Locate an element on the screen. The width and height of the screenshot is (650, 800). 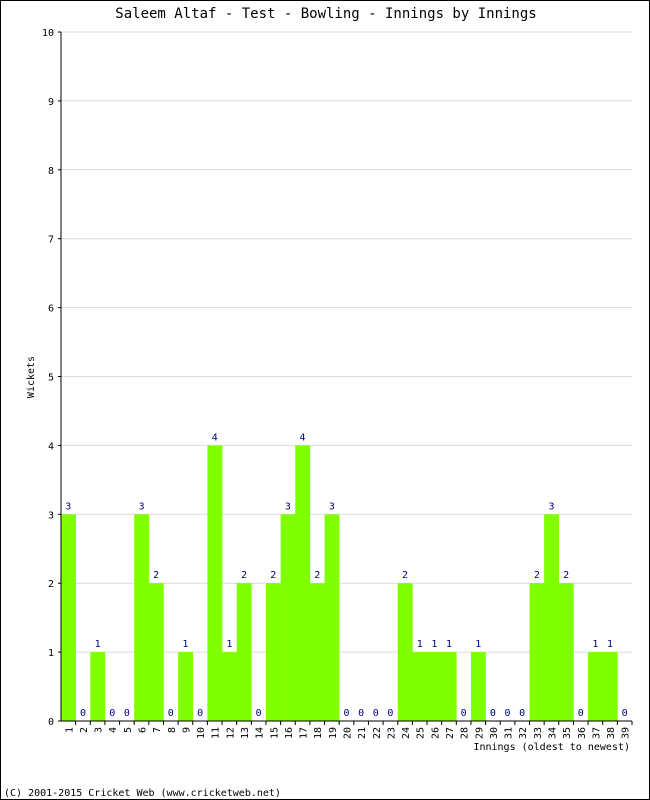
x-tick-label: 31 is located at coordinates (509, 733).